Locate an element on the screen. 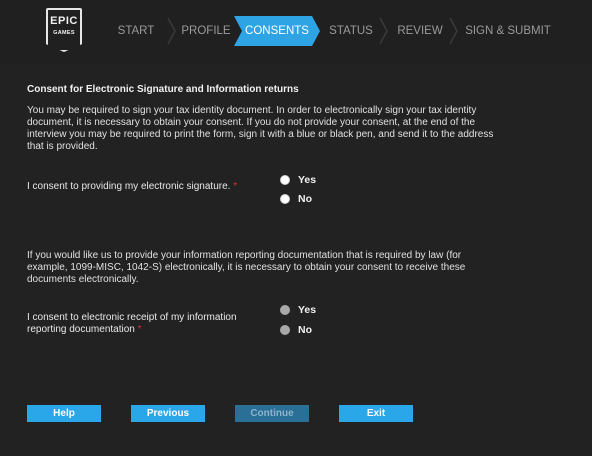 This screenshot has height=456, width=592. epic-games-logo: EPIC GAMES is located at coordinates (64, 30).